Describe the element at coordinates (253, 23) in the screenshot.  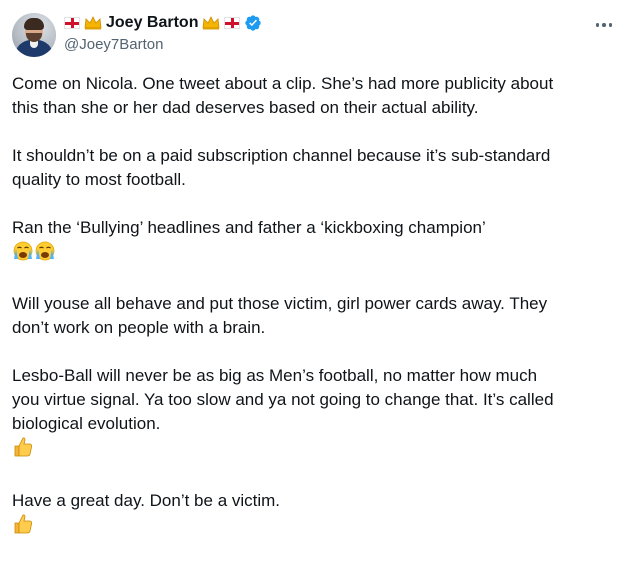
I see `verified-badge-icon` at that location.